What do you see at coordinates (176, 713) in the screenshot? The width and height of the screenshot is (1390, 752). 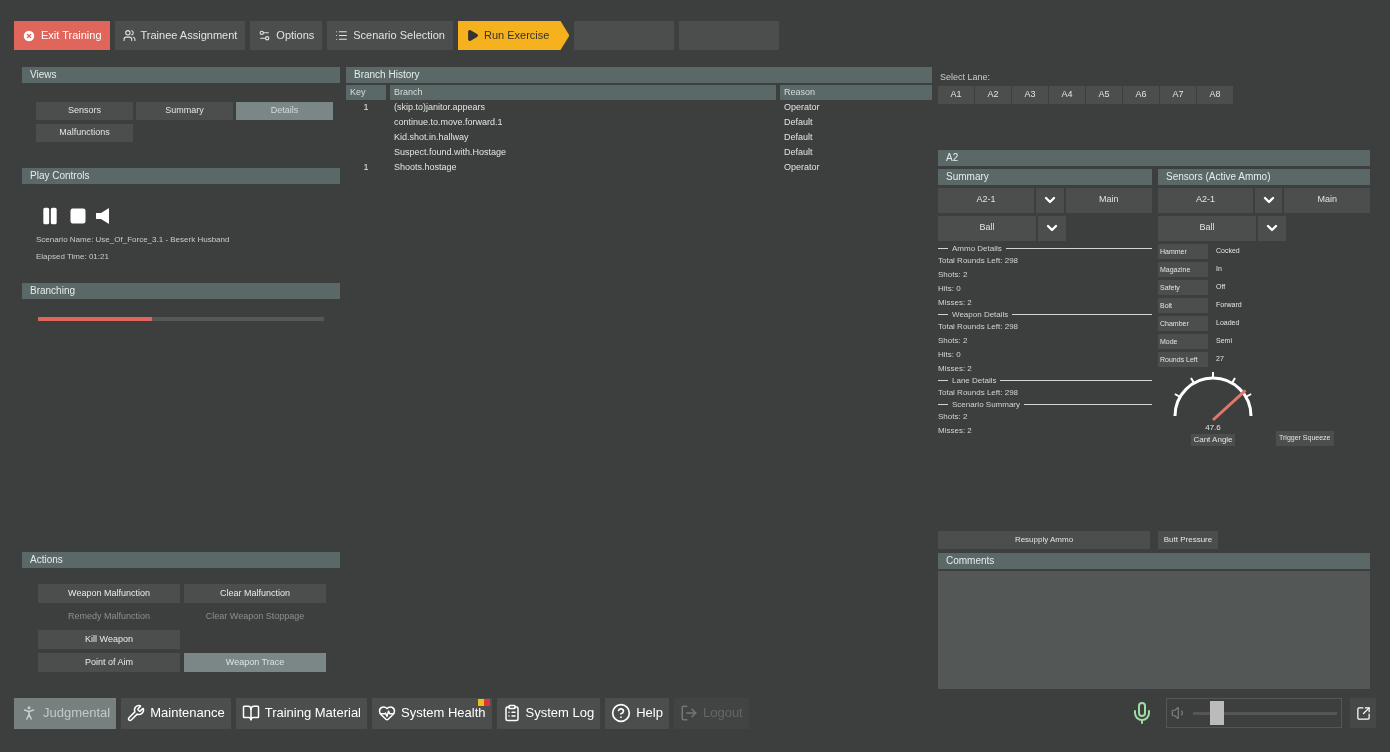 I see `nav-tab: Maintenance` at bounding box center [176, 713].